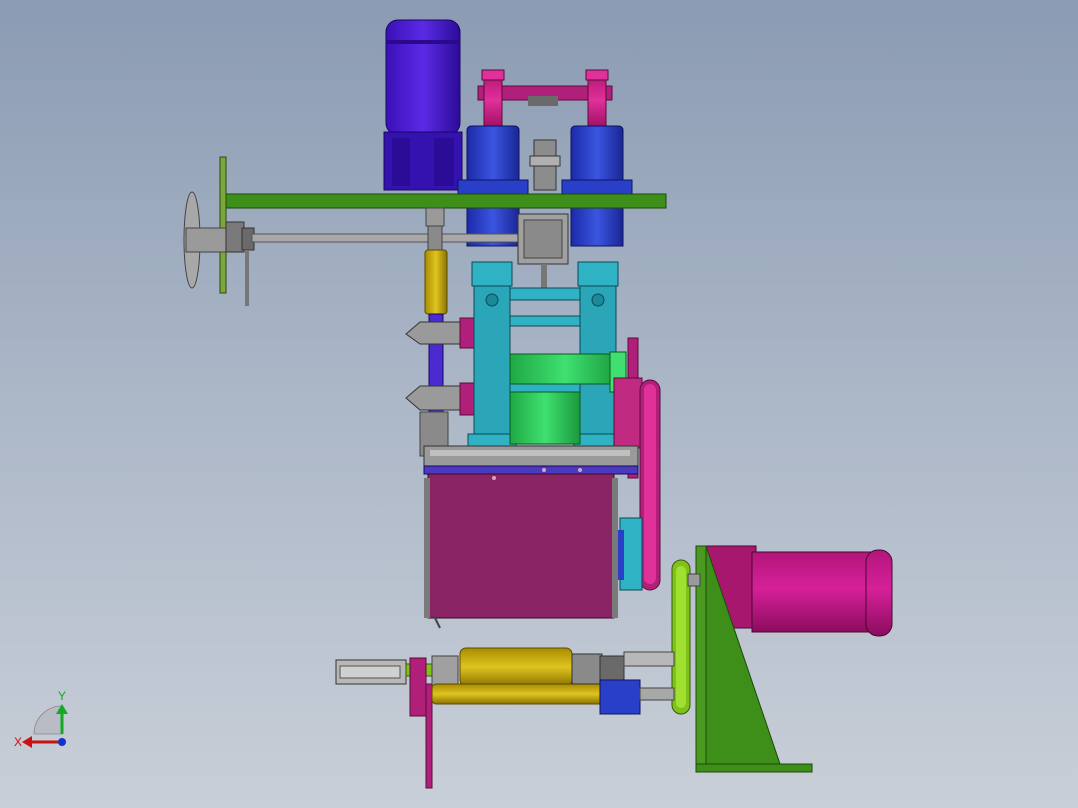 The width and height of the screenshot is (1078, 808). What do you see at coordinates (440, 333) in the screenshot?
I see `upper-cone-tool` at bounding box center [440, 333].